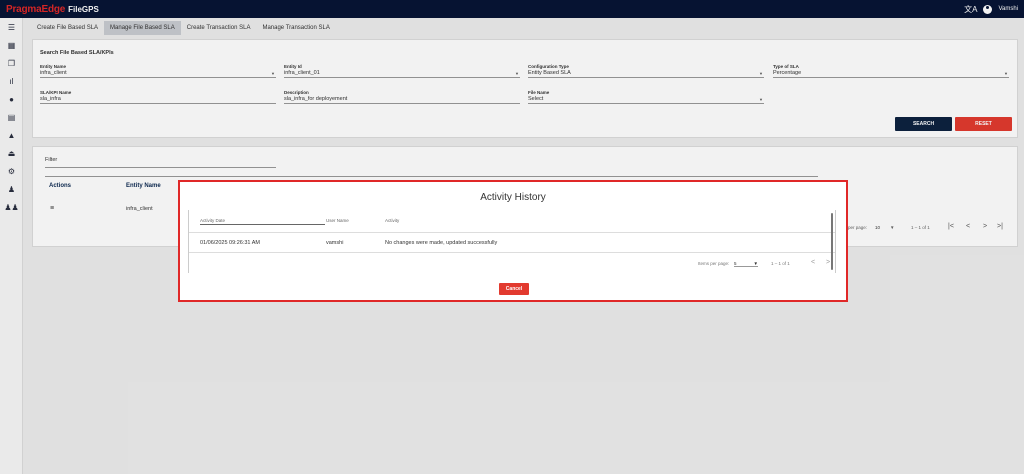 Image resolution: width=1024 pixels, height=474 pixels. Describe the element at coordinates (813, 262) in the screenshot. I see `prev-page-icon: <` at that location.